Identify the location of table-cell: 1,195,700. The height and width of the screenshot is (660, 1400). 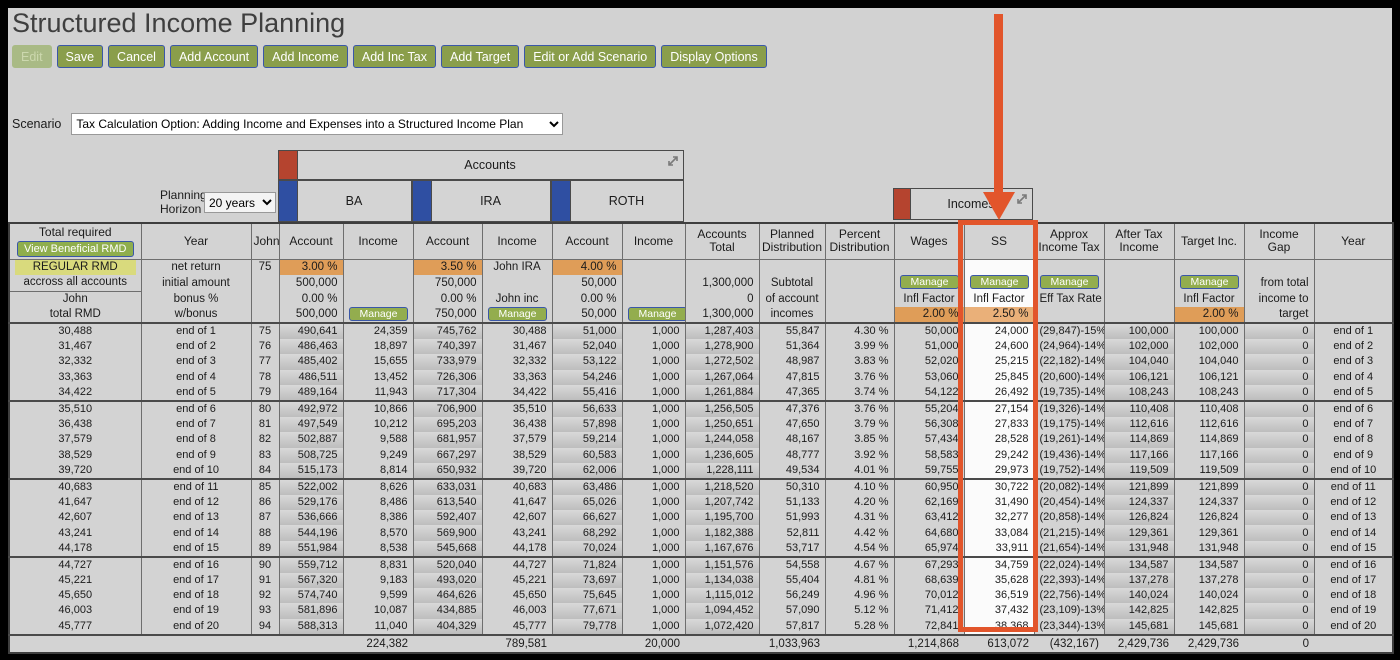
(721, 518).